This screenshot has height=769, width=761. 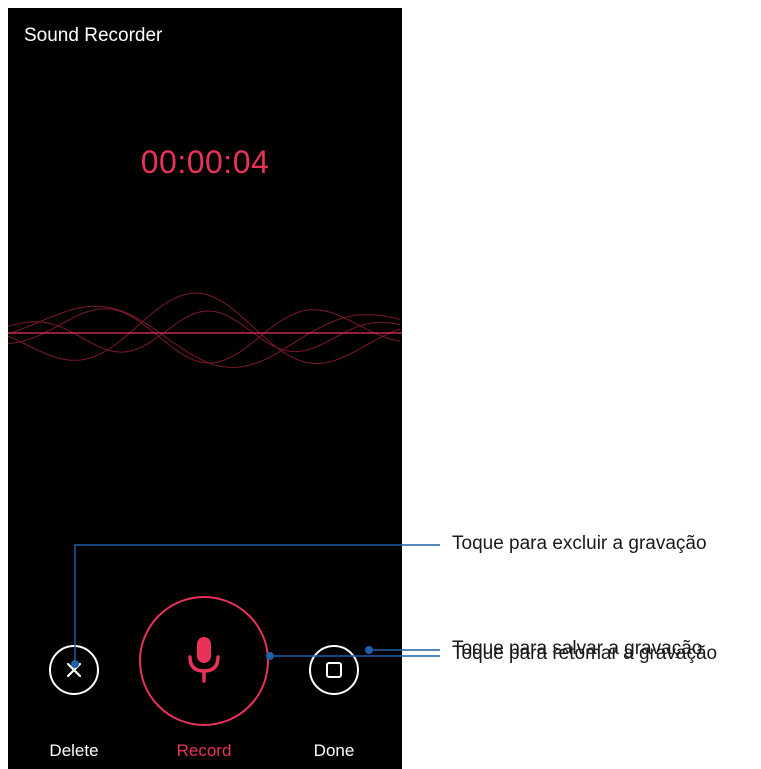 What do you see at coordinates (334, 750) in the screenshot?
I see `done-label: Done` at bounding box center [334, 750].